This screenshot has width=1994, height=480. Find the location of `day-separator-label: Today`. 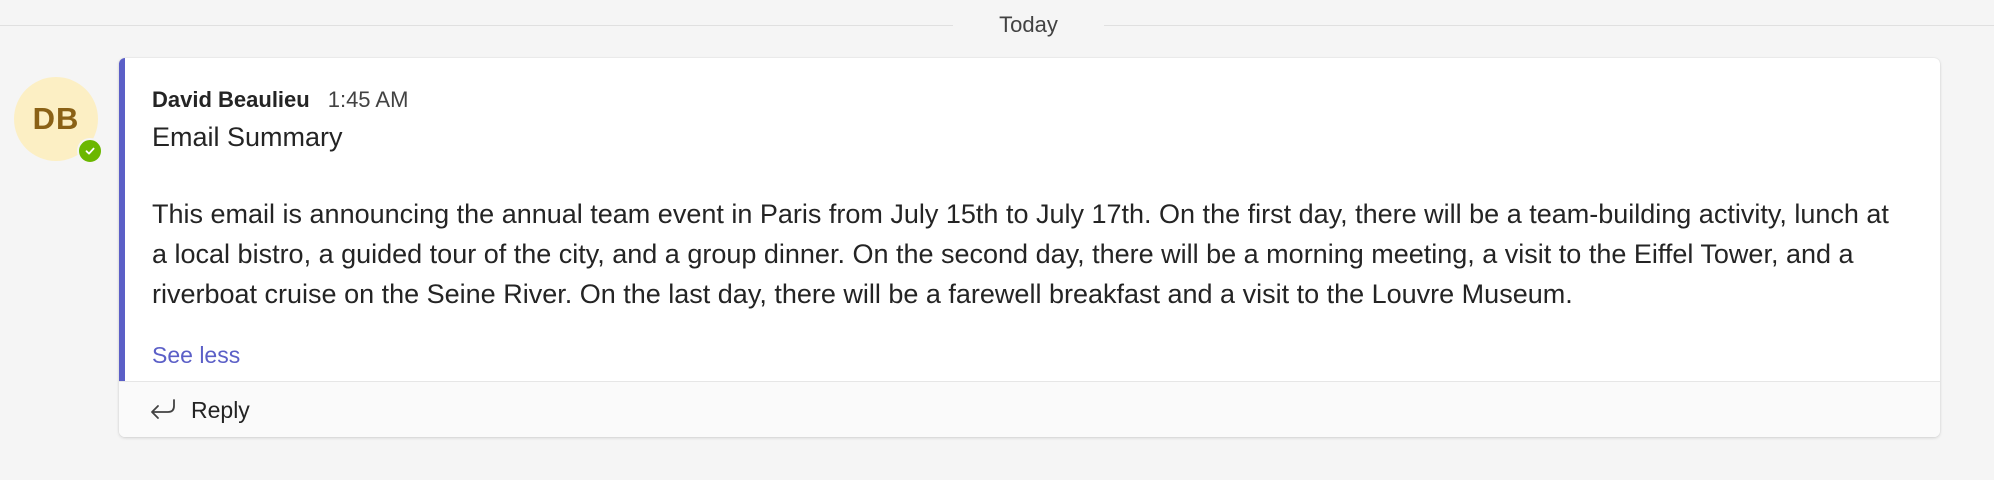

day-separator-label: Today is located at coordinates (1028, 24).